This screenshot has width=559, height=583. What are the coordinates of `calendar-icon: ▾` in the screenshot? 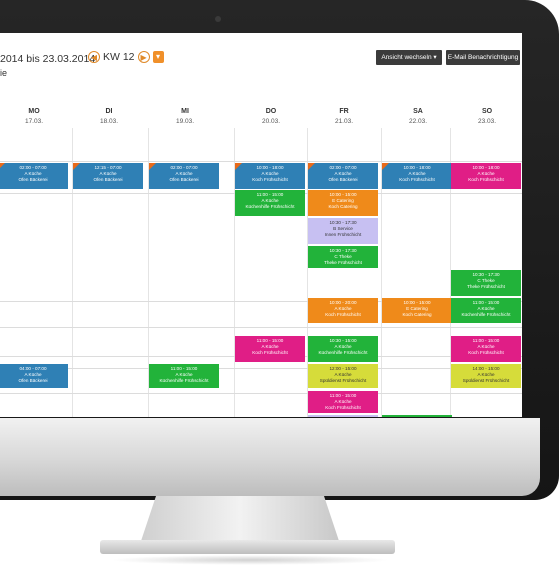 It's located at (158, 57).